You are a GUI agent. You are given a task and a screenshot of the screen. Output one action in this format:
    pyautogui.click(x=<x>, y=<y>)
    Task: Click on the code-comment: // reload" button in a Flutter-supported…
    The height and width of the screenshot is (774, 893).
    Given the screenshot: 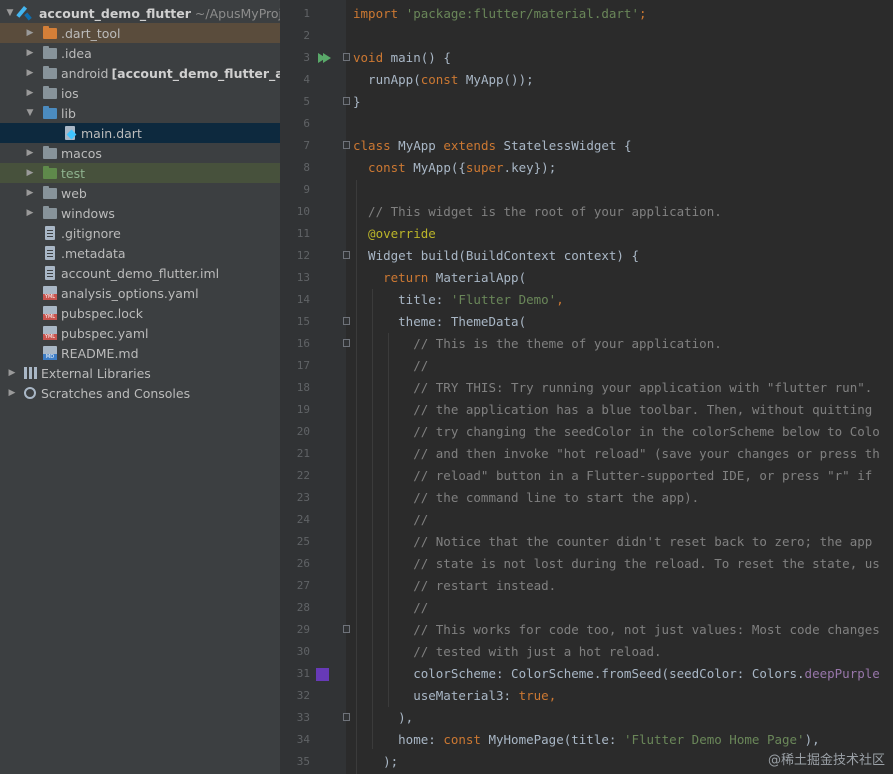 What is the action you would take?
    pyautogui.click(x=612, y=476)
    